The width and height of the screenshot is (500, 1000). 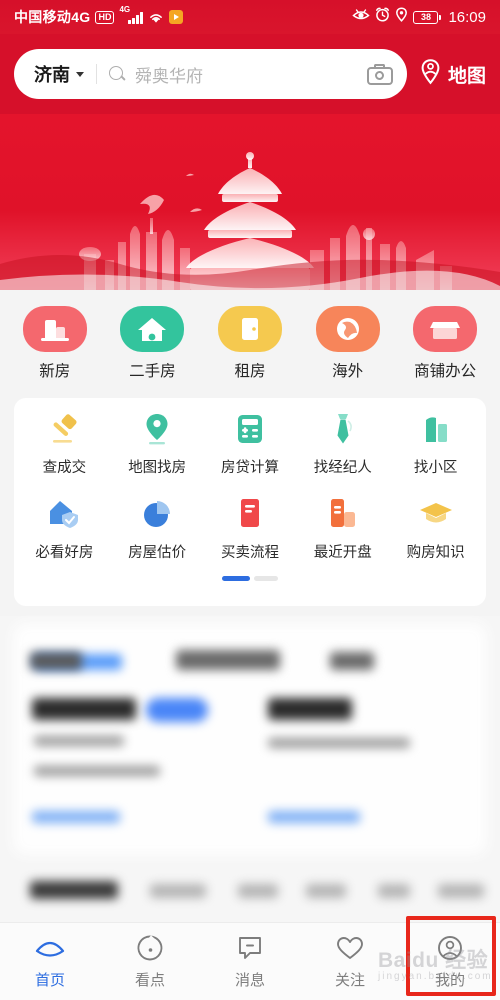 What do you see at coordinates (96, 74) in the screenshot?
I see `divider` at bounding box center [96, 74].